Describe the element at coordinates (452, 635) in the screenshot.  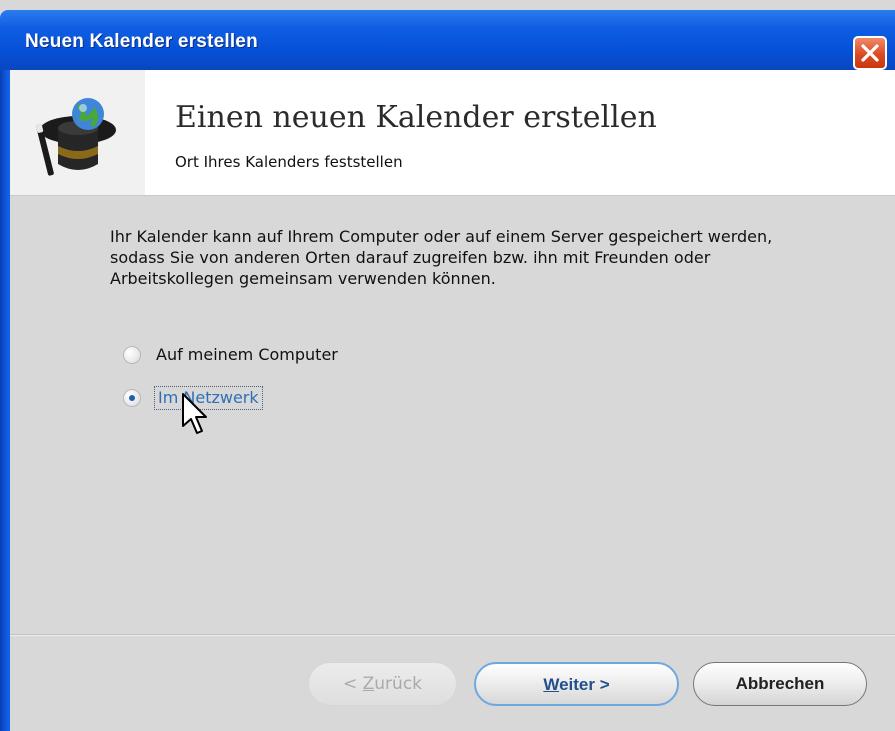
I see `footer-divider-highlight` at that location.